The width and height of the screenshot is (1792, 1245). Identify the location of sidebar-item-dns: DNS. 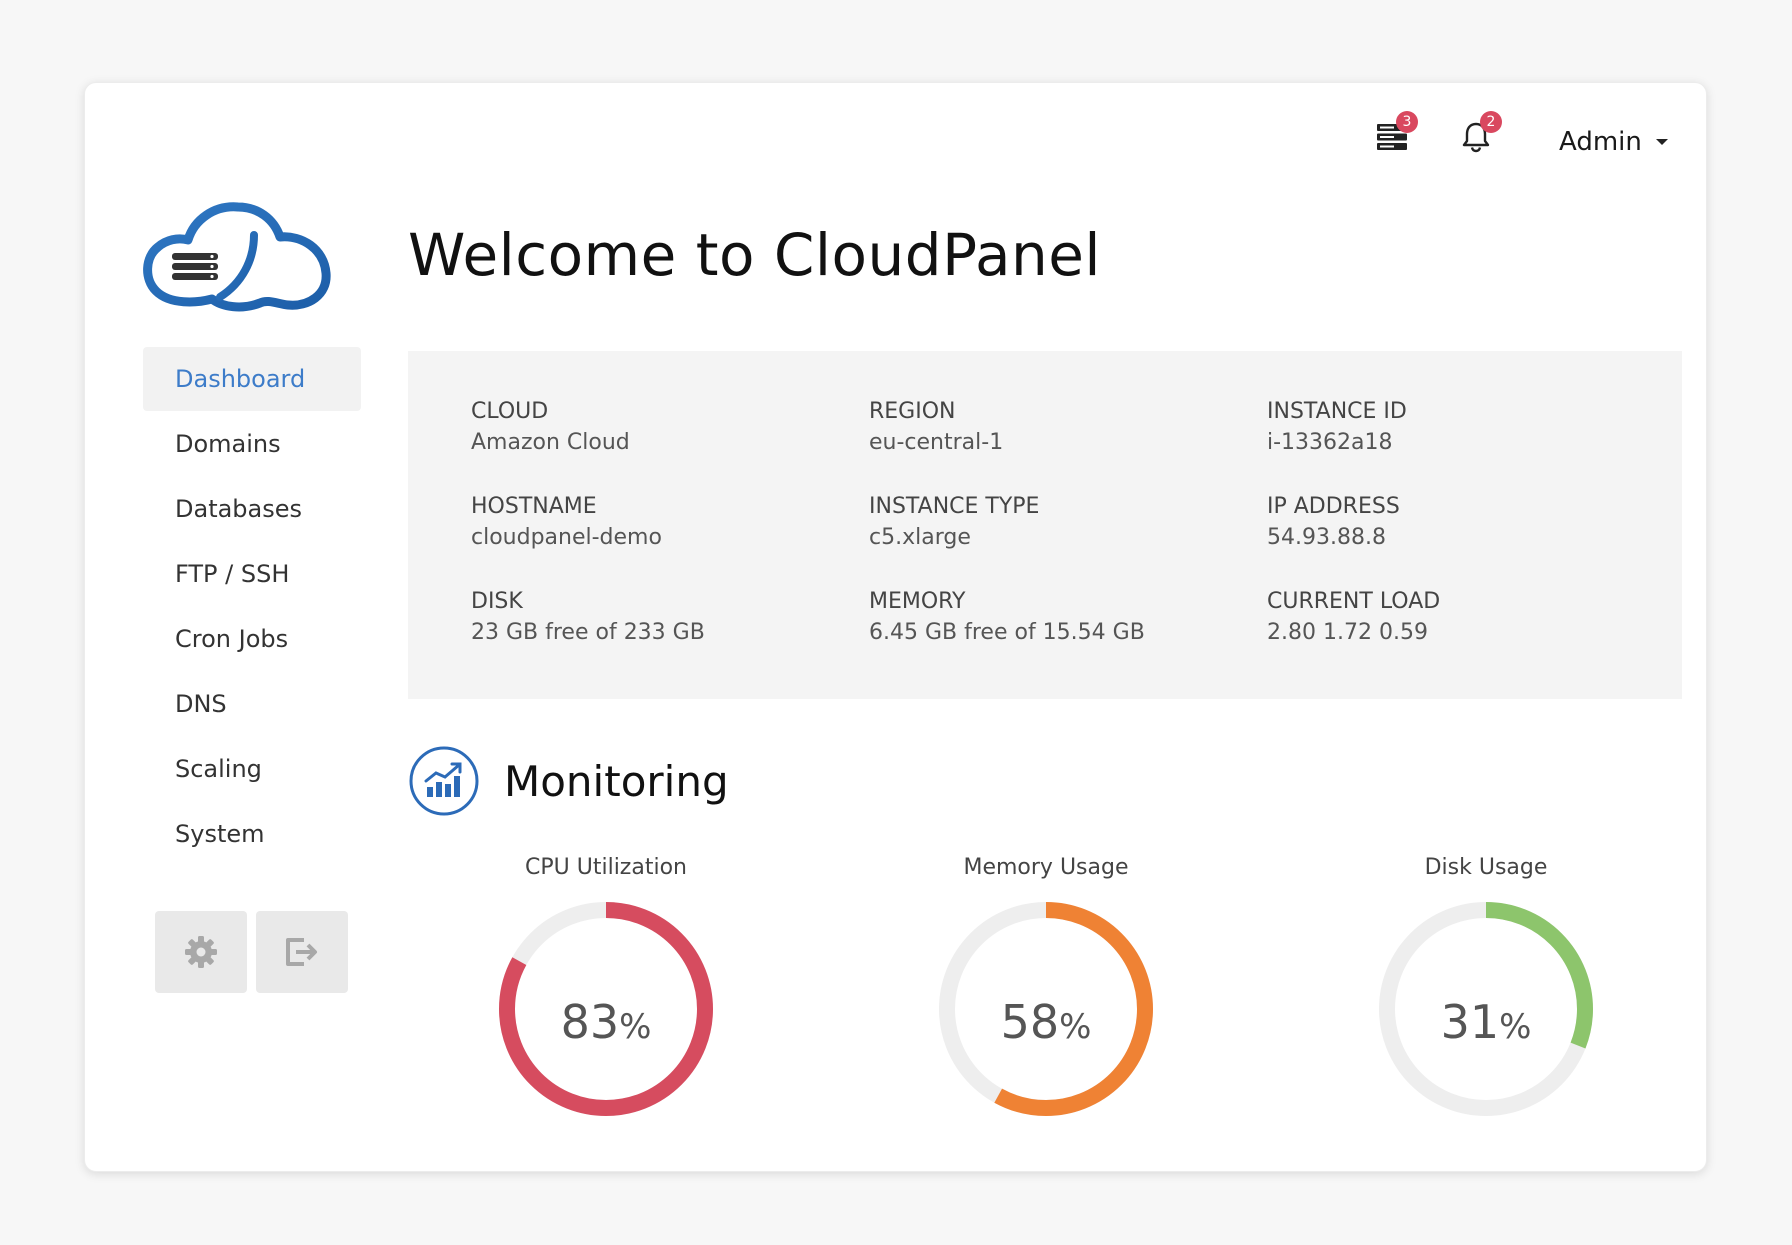
(252, 704).